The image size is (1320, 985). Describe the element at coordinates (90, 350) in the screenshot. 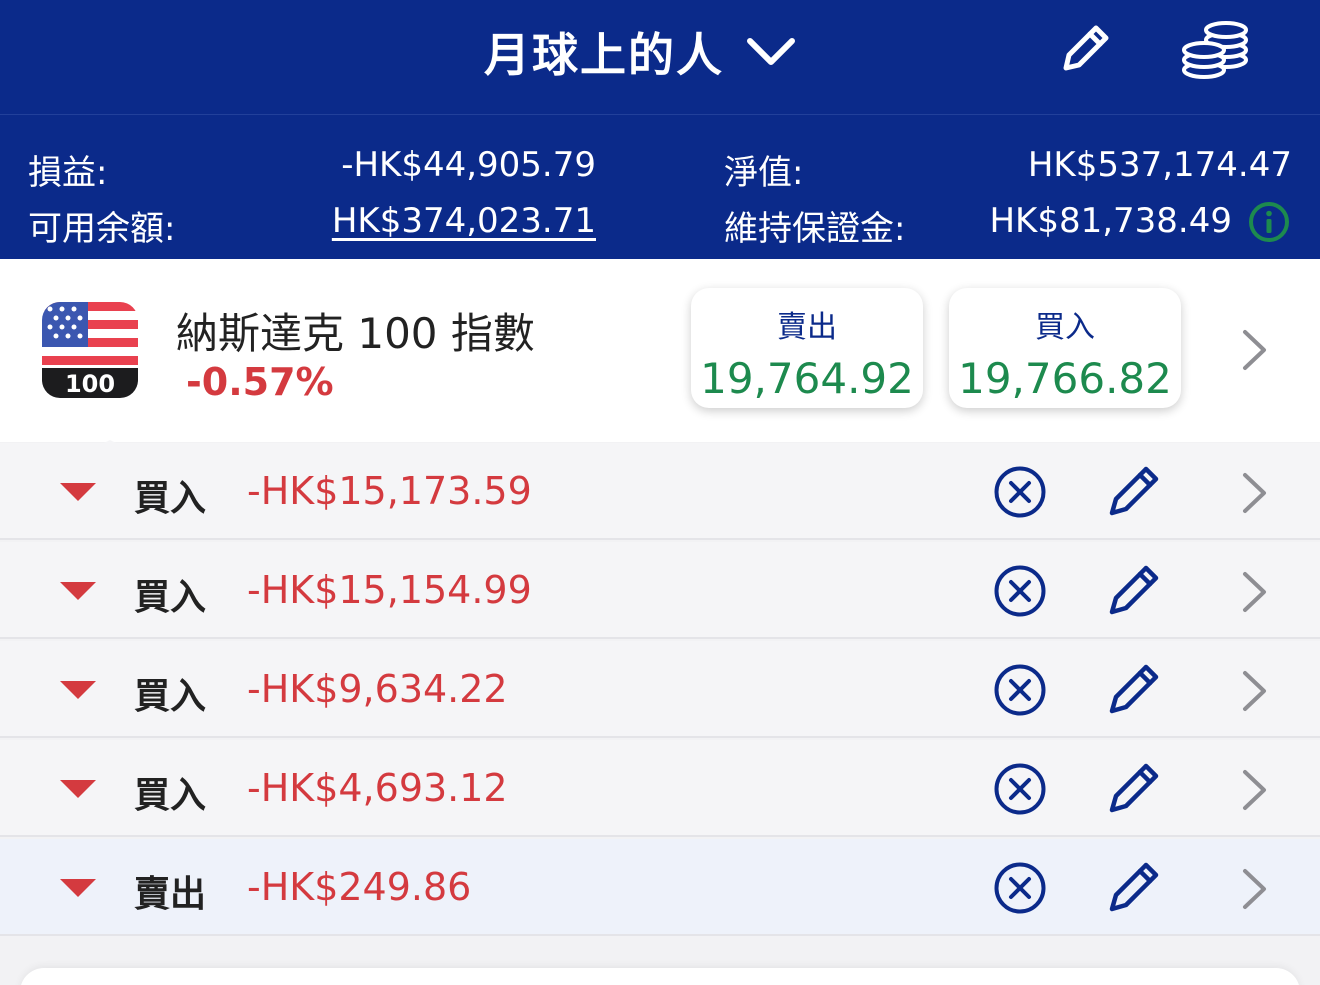

I see `us-flag-icon: 100` at that location.